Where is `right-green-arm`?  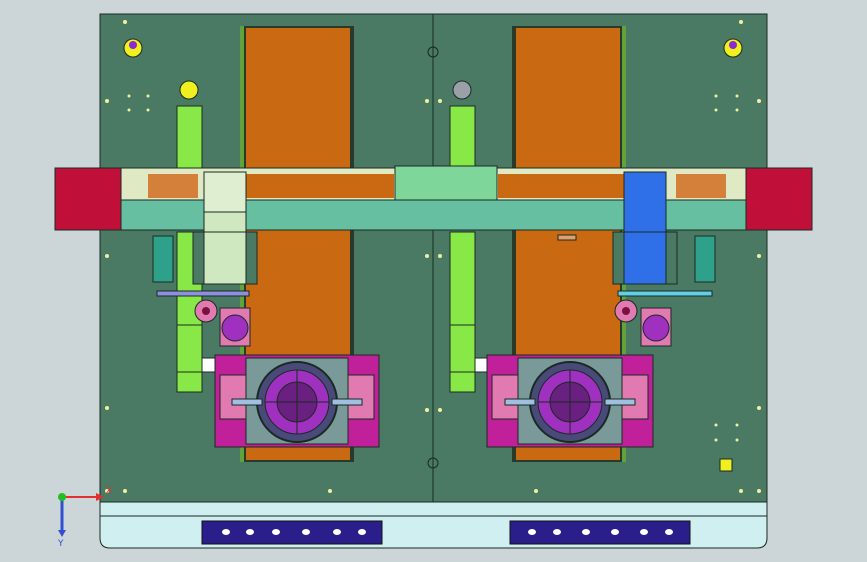 right-green-arm is located at coordinates (462, 249).